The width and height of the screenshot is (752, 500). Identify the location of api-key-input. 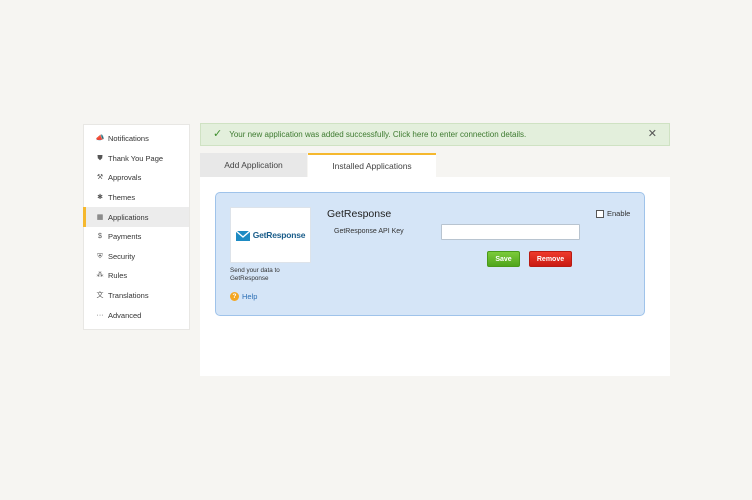
(510, 232).